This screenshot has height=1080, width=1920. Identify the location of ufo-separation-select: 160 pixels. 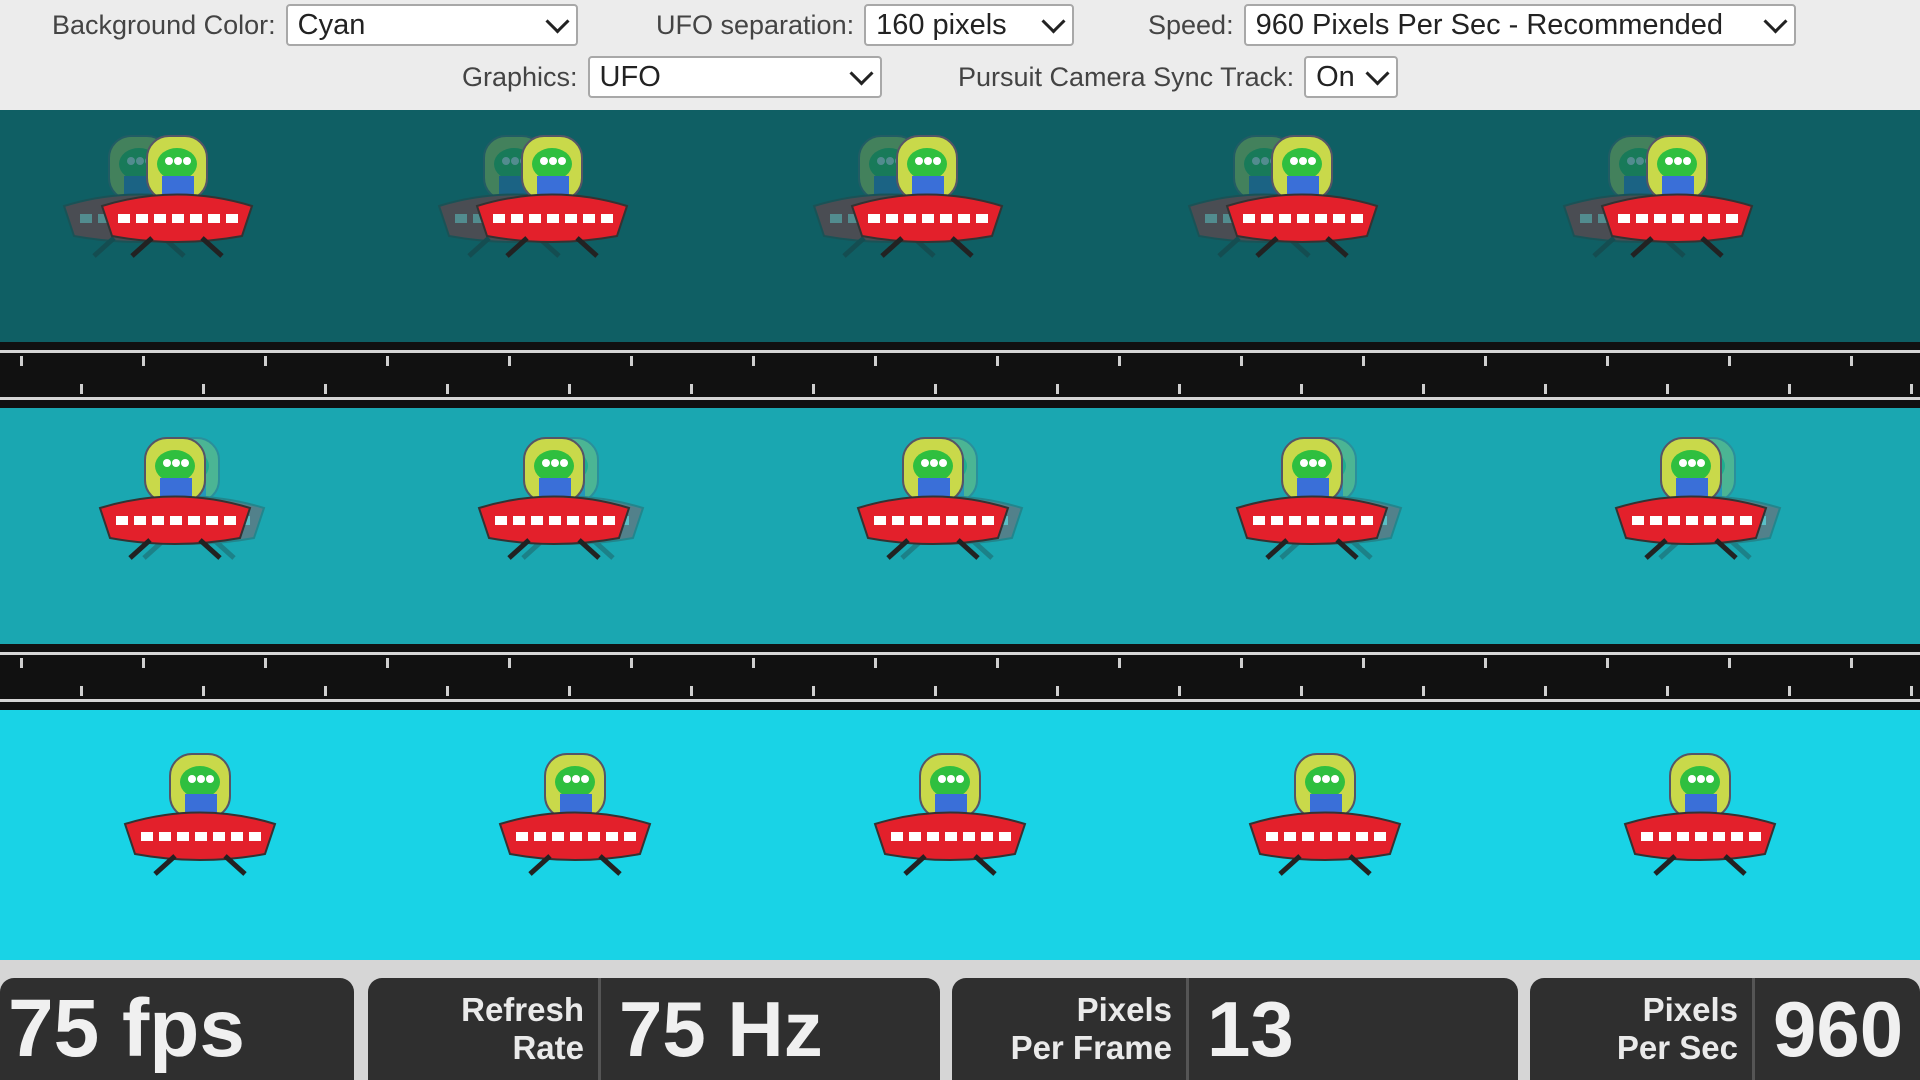
(969, 25).